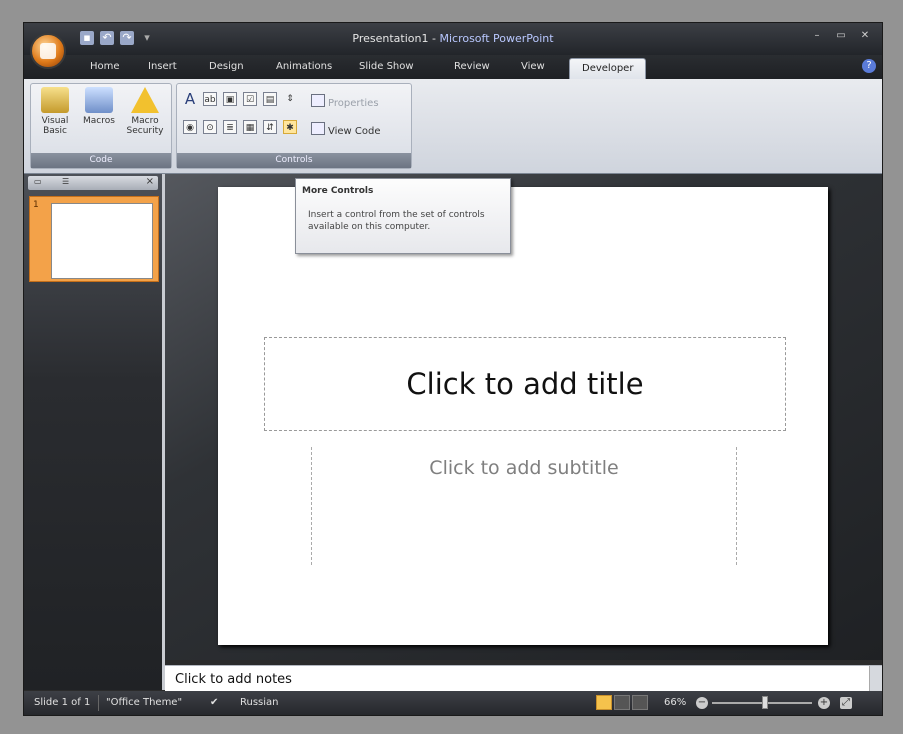 The height and width of the screenshot is (734, 903). I want to click on notes-pane: Click to add notes, so click(523, 678).